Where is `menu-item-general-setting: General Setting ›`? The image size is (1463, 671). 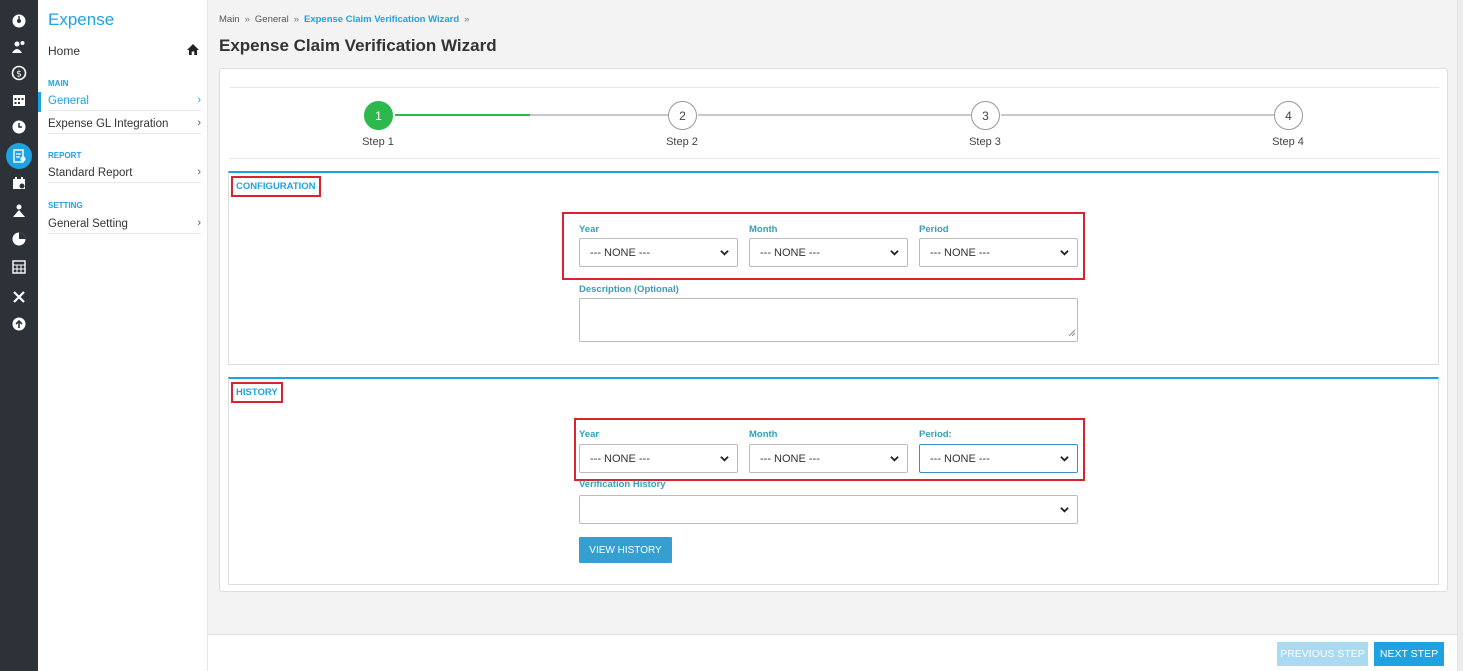
menu-item-general-setting: General Setting › is located at coordinates (124, 225).